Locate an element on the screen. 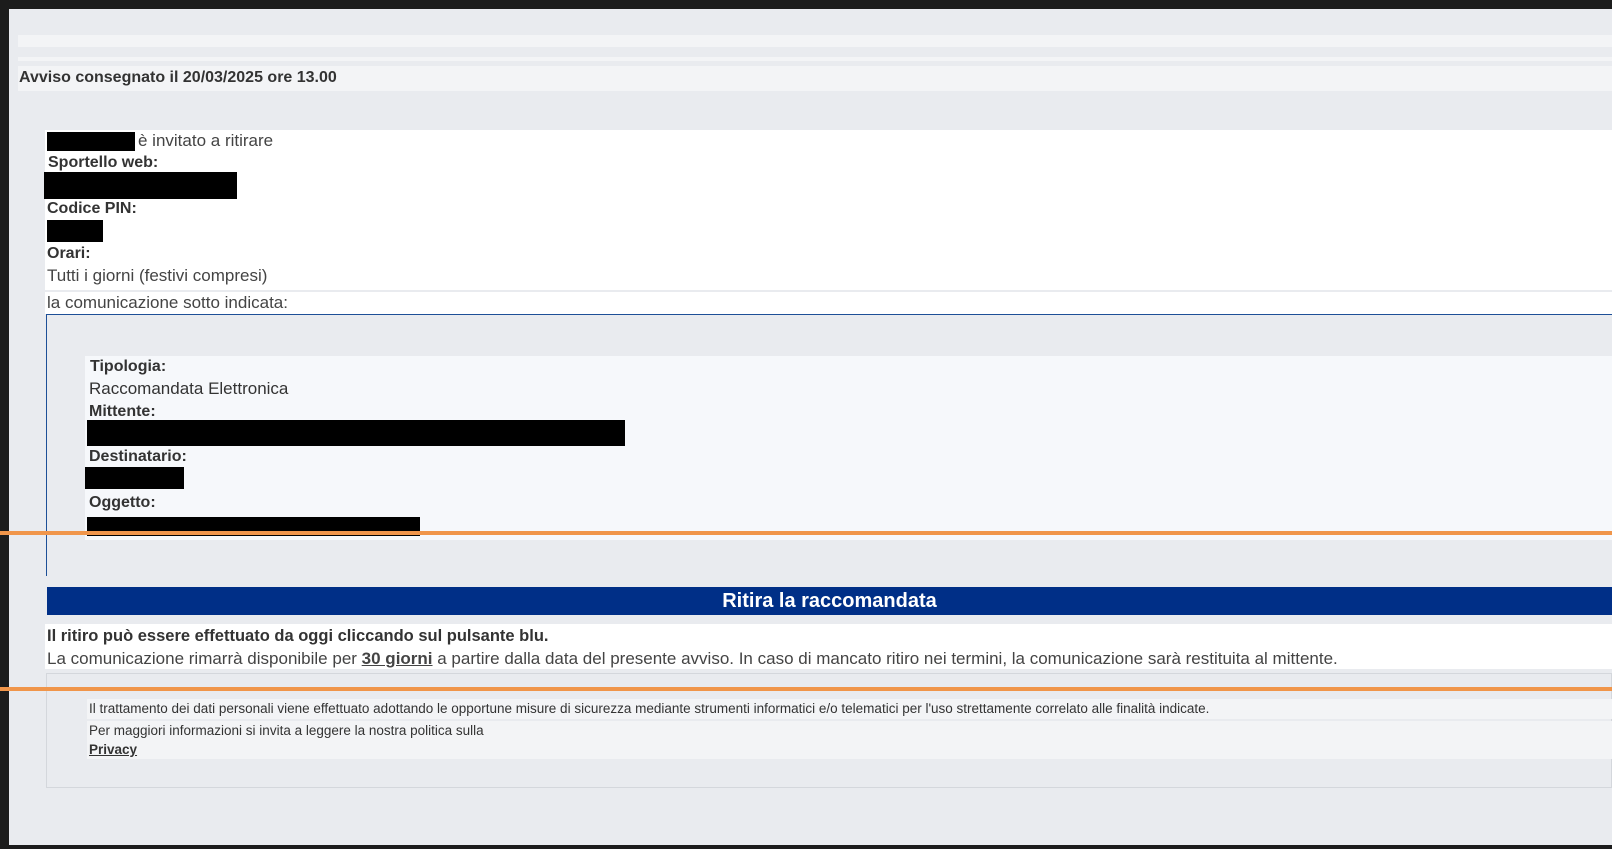 This screenshot has width=1612, height=849. retrieve-registered-mail-button: Ritira la raccomandata is located at coordinates (829, 601).